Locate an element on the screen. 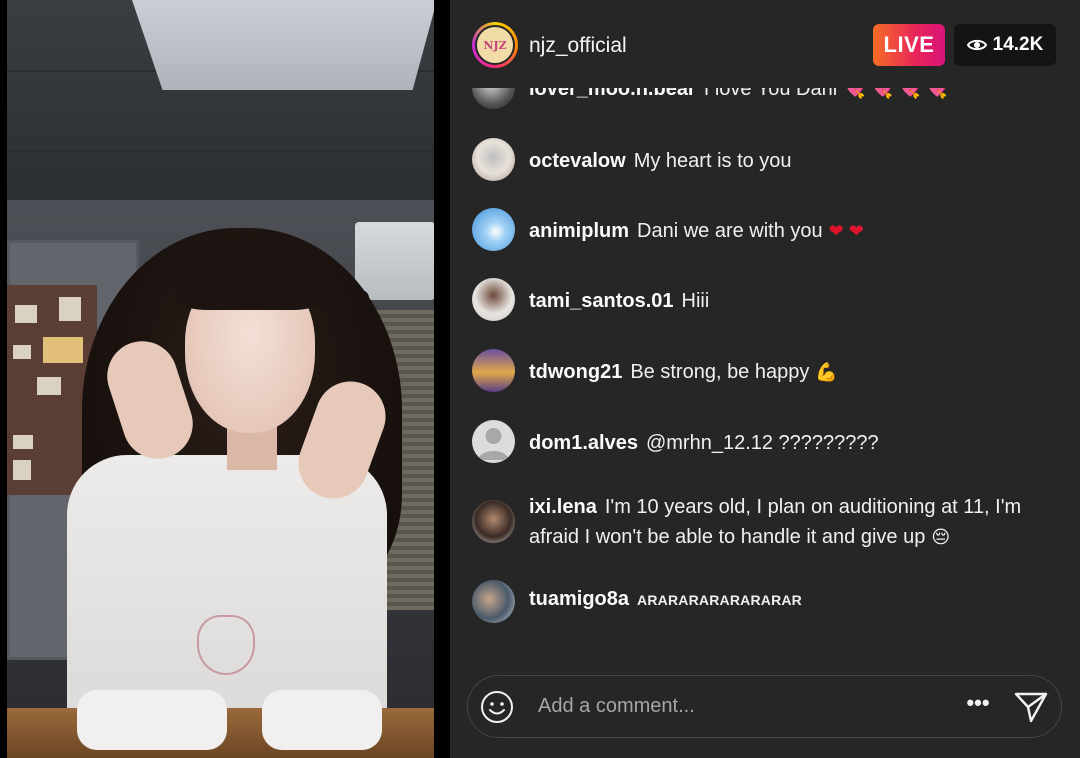  comment-username: animiplum is located at coordinates (579, 231).